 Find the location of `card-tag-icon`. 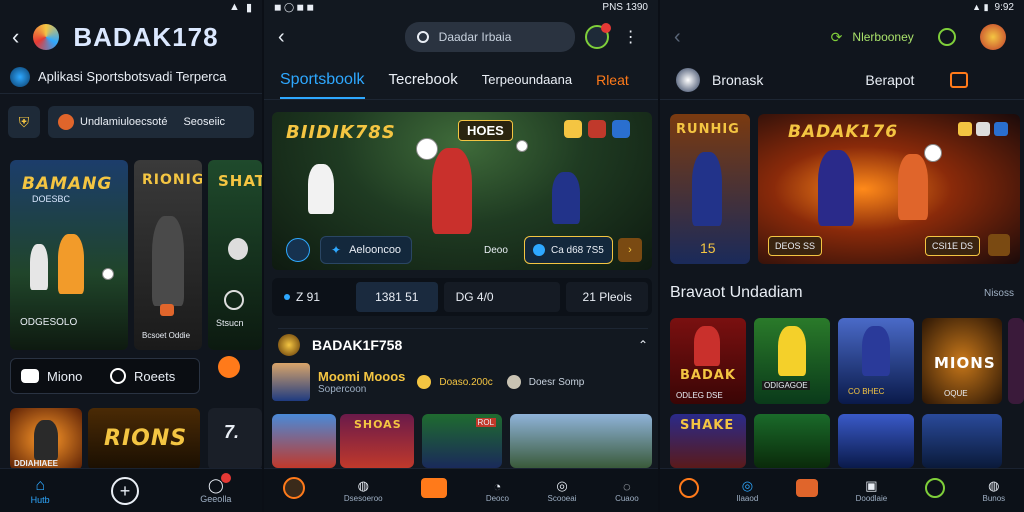

card-tag-icon is located at coordinates (167, 310).